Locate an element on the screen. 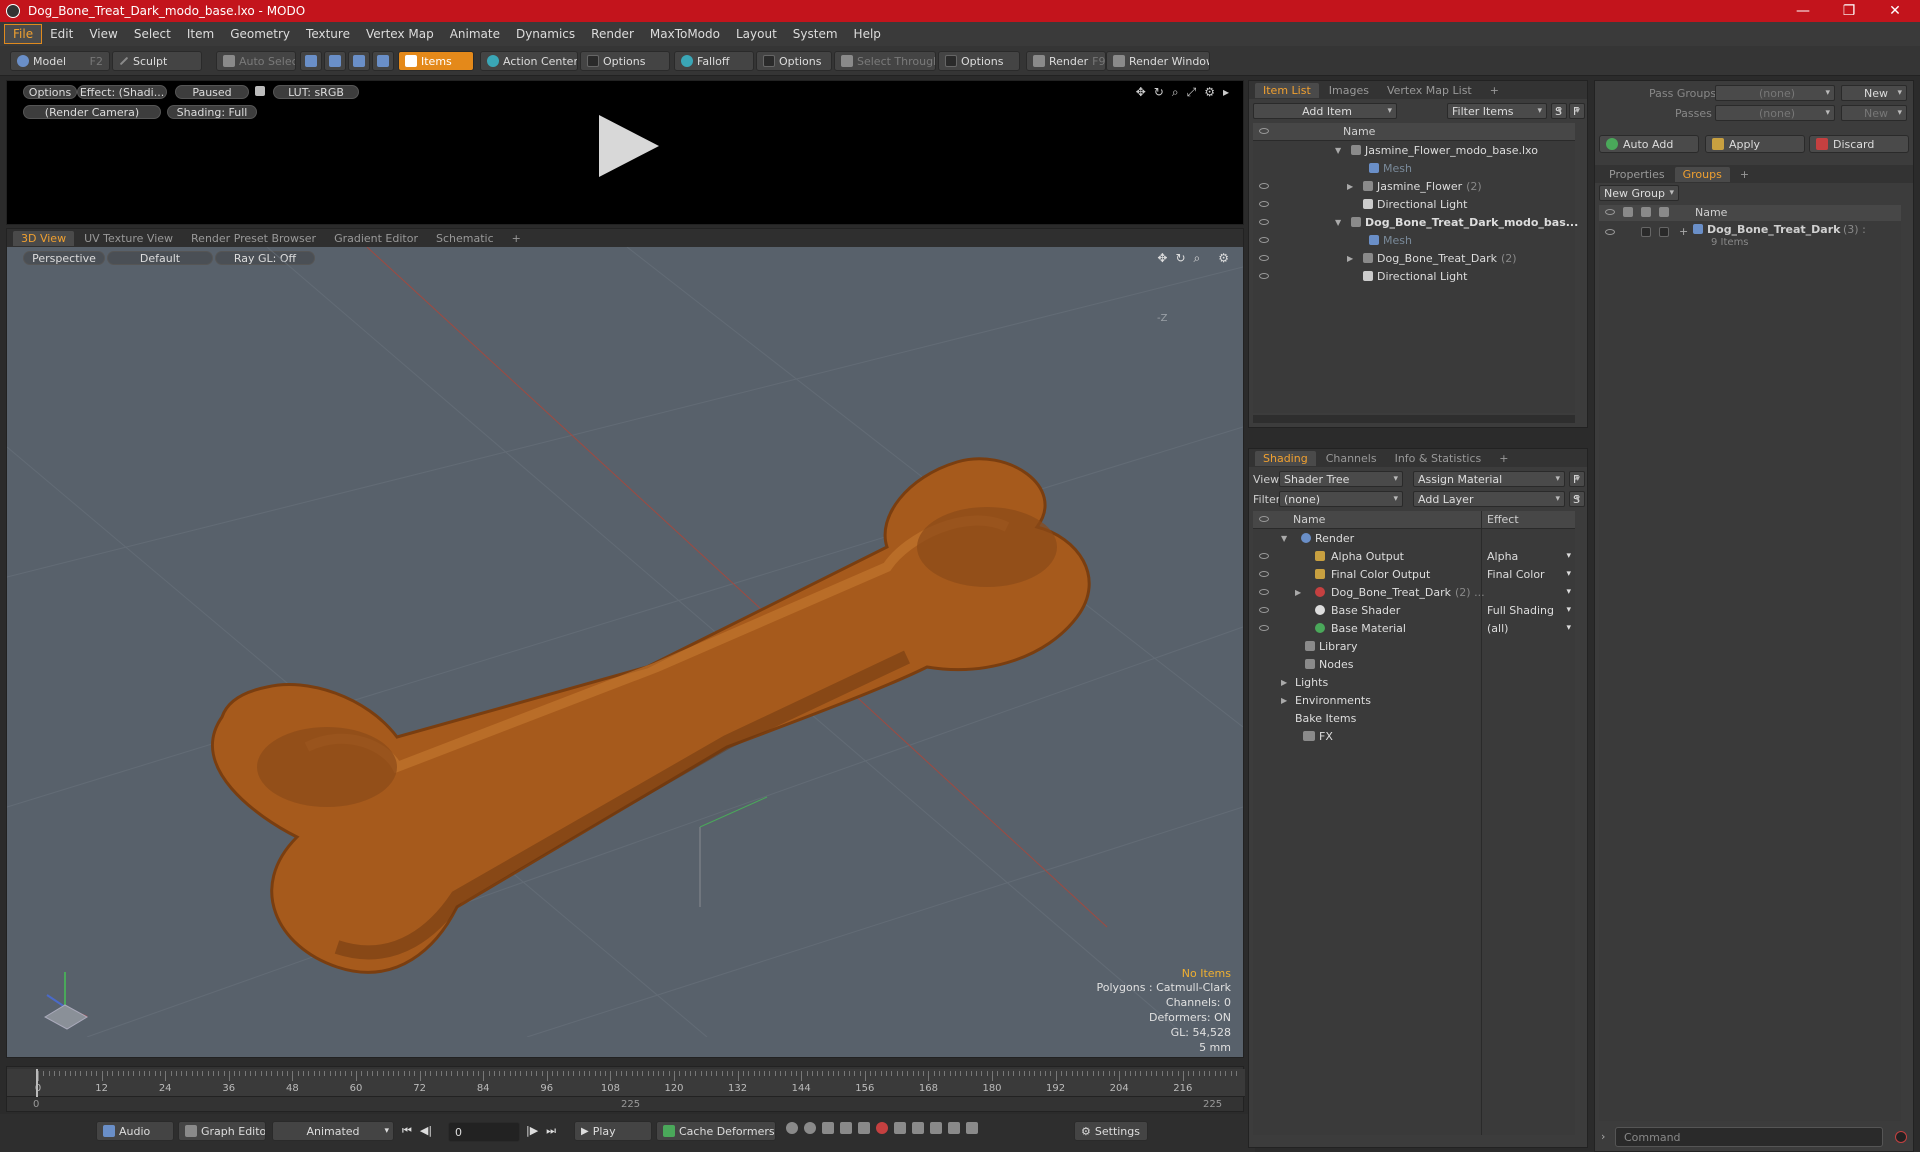 This screenshot has height=1152, width=1920. filter-dropdown: (none) is located at coordinates (1341, 499).